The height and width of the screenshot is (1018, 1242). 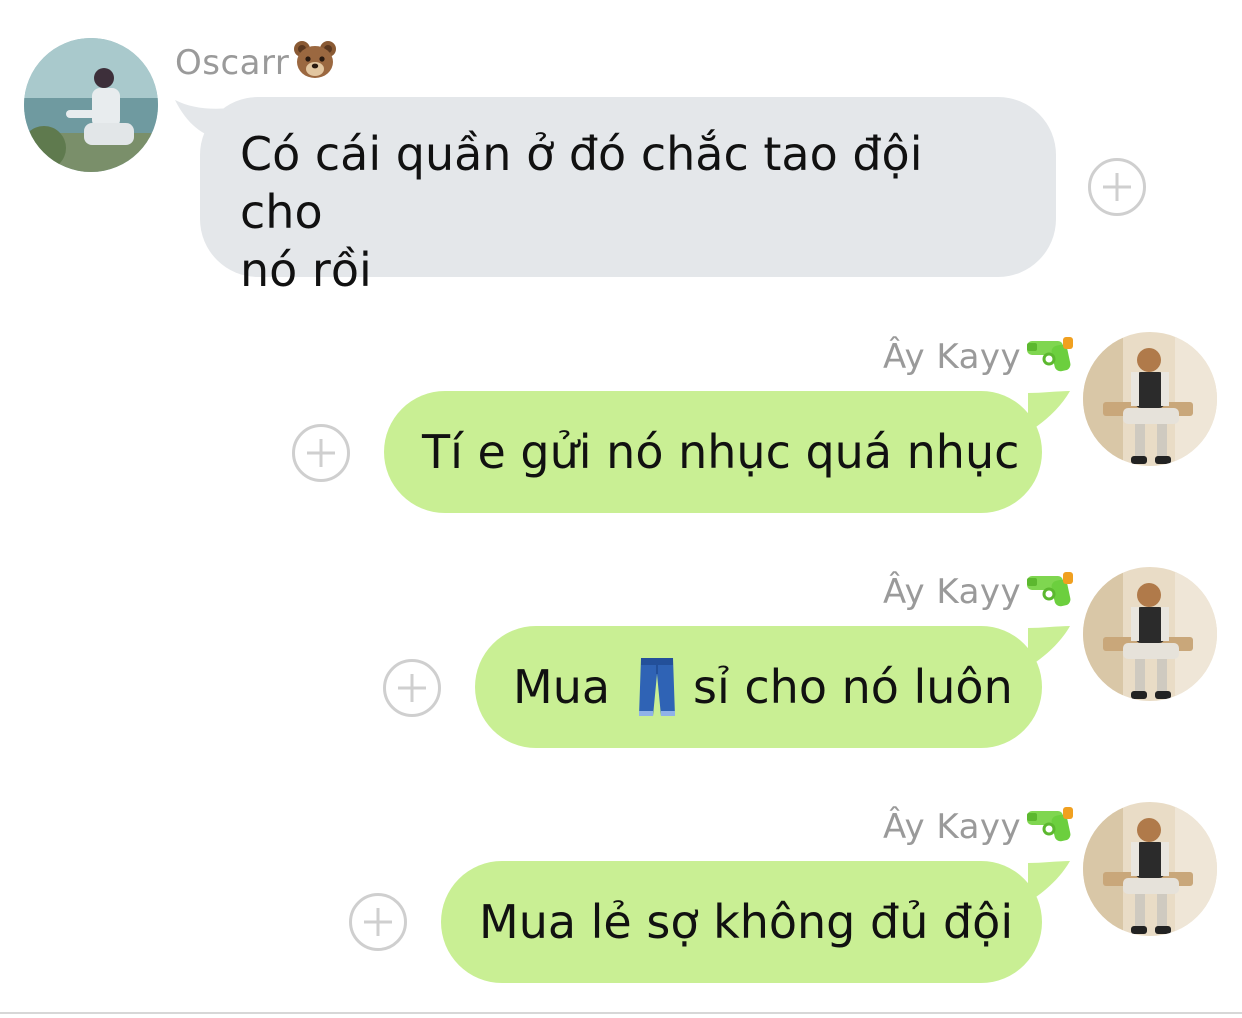 I want to click on sender-name-oscarr: Oscarr, so click(x=256, y=64).